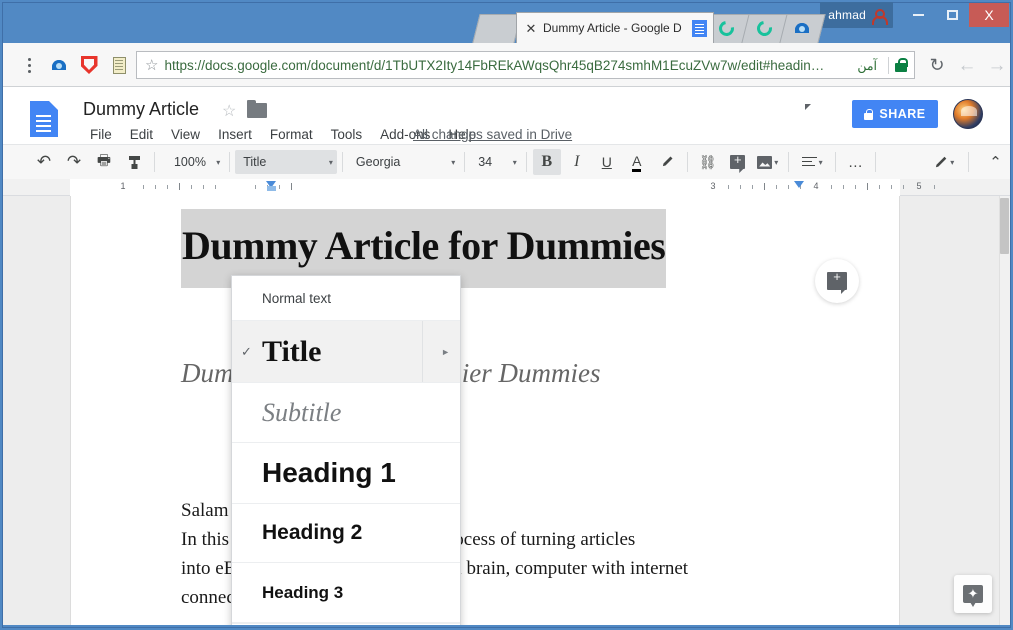 The width and height of the screenshot is (1013, 630). I want to click on paint-format-button, so click(134, 162).